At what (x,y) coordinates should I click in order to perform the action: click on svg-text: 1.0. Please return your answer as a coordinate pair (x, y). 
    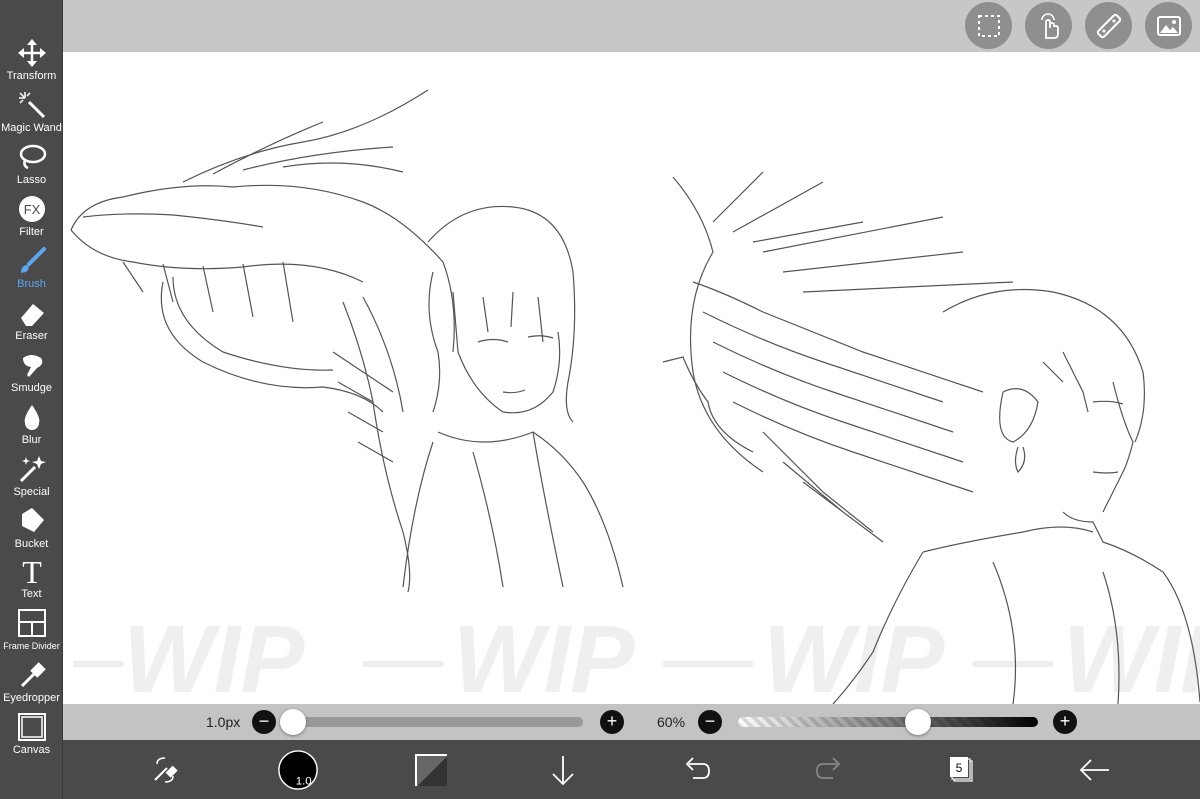
    Looking at the image, I should click on (304, 781).